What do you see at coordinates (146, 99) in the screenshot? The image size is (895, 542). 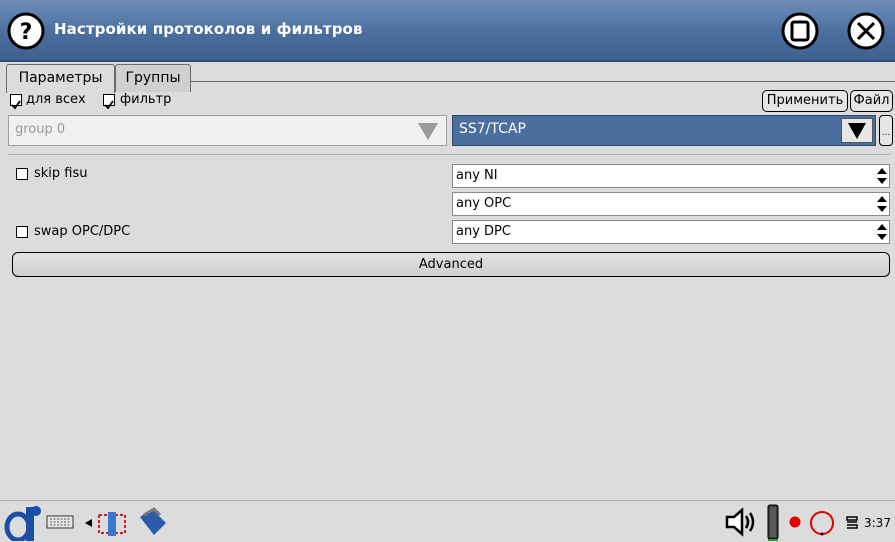 I see `filter-label: фильтр` at bounding box center [146, 99].